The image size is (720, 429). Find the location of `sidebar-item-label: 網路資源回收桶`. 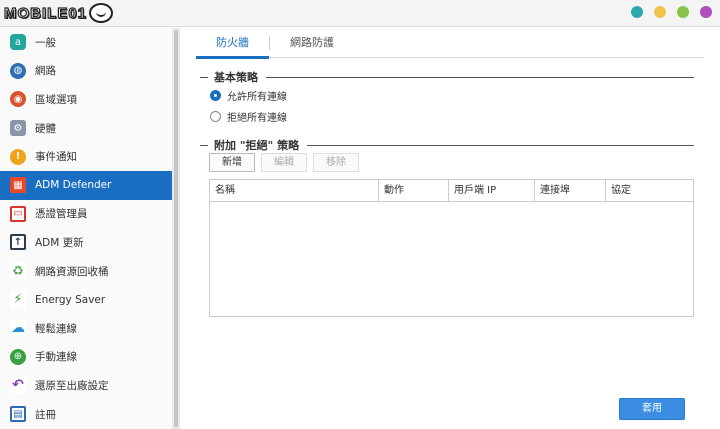

sidebar-item-label: 網路資源回收桶 is located at coordinates (72, 271).